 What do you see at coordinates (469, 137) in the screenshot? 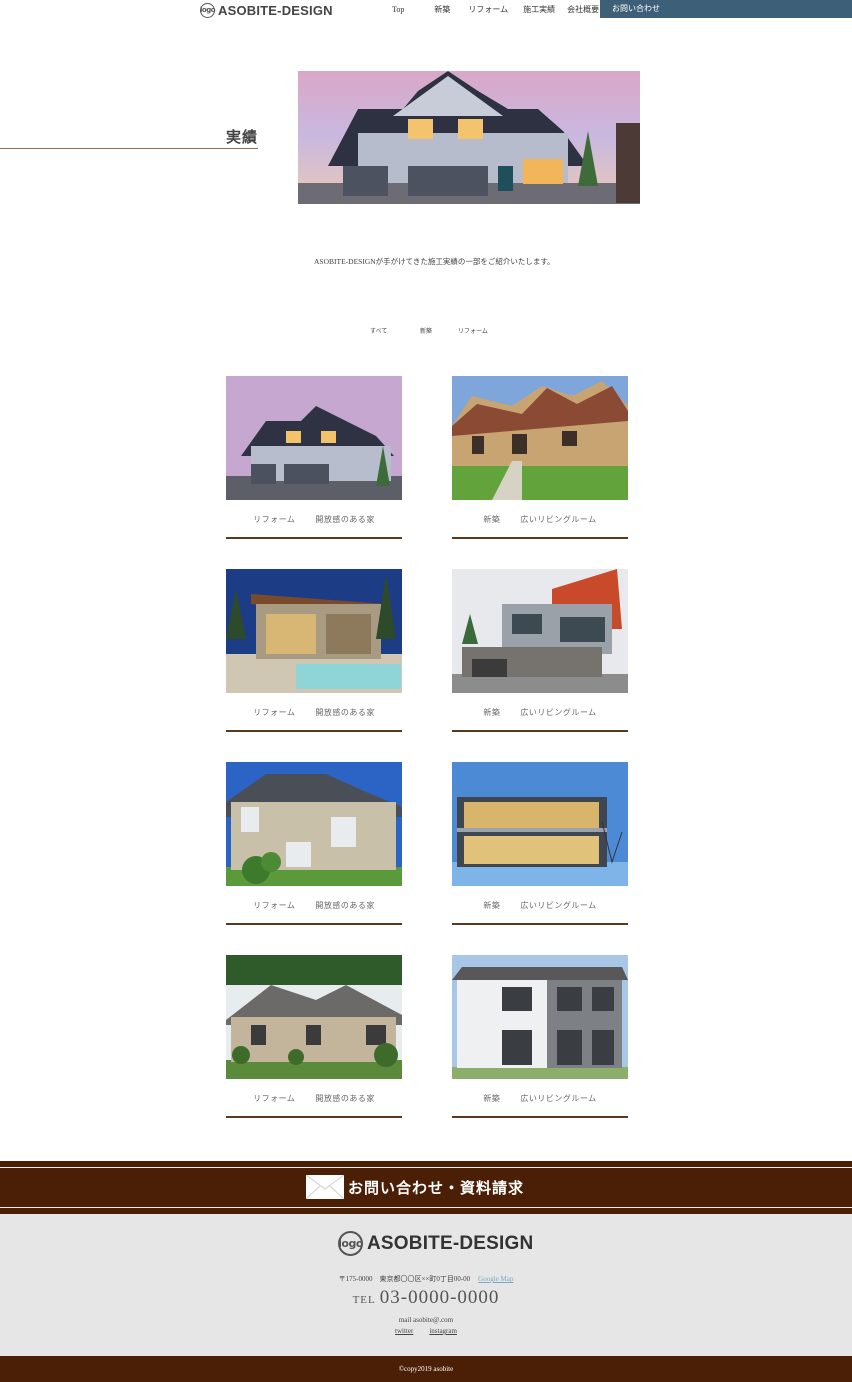
I see `hero-image` at bounding box center [469, 137].